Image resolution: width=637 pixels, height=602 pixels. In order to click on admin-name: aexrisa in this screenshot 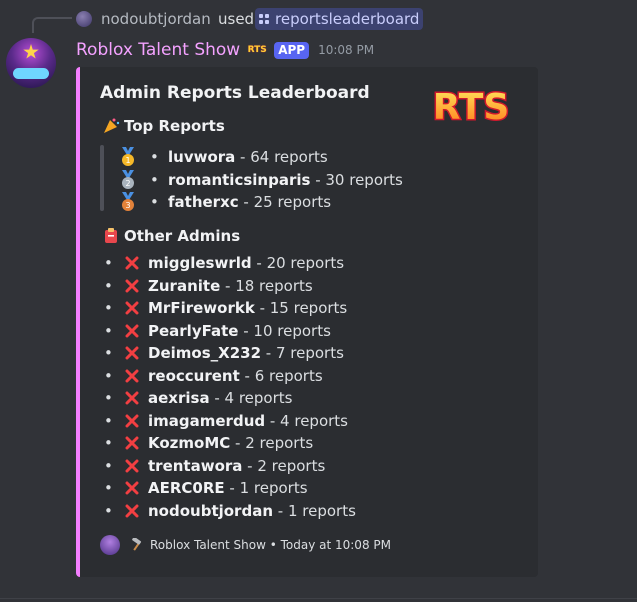, I will do `click(179, 398)`.